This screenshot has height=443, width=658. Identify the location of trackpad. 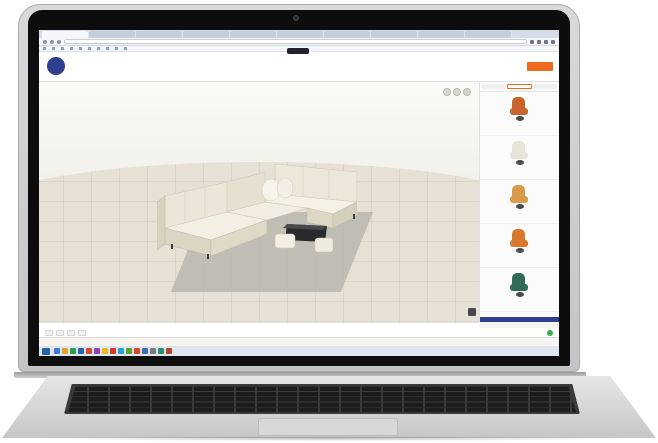
(328, 427).